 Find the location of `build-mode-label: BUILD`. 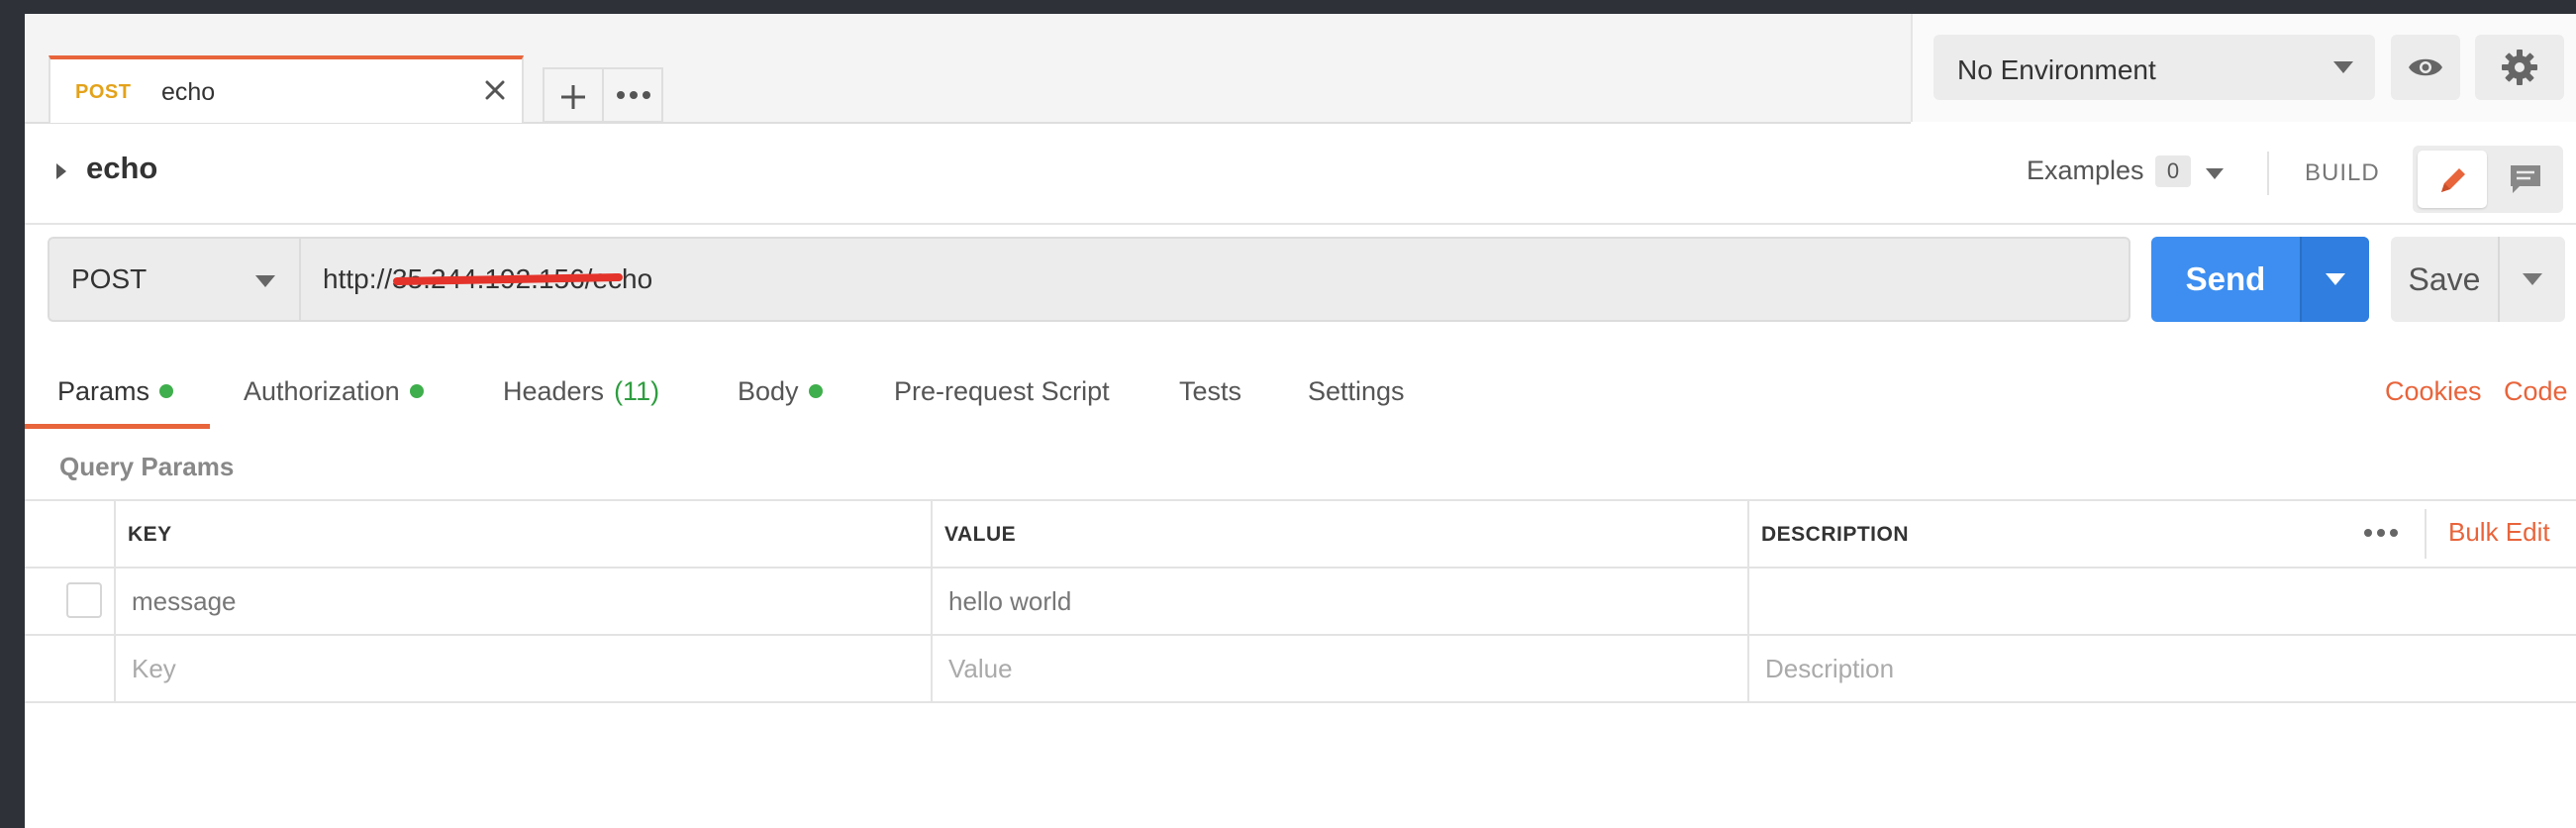

build-mode-label: BUILD is located at coordinates (2343, 172).